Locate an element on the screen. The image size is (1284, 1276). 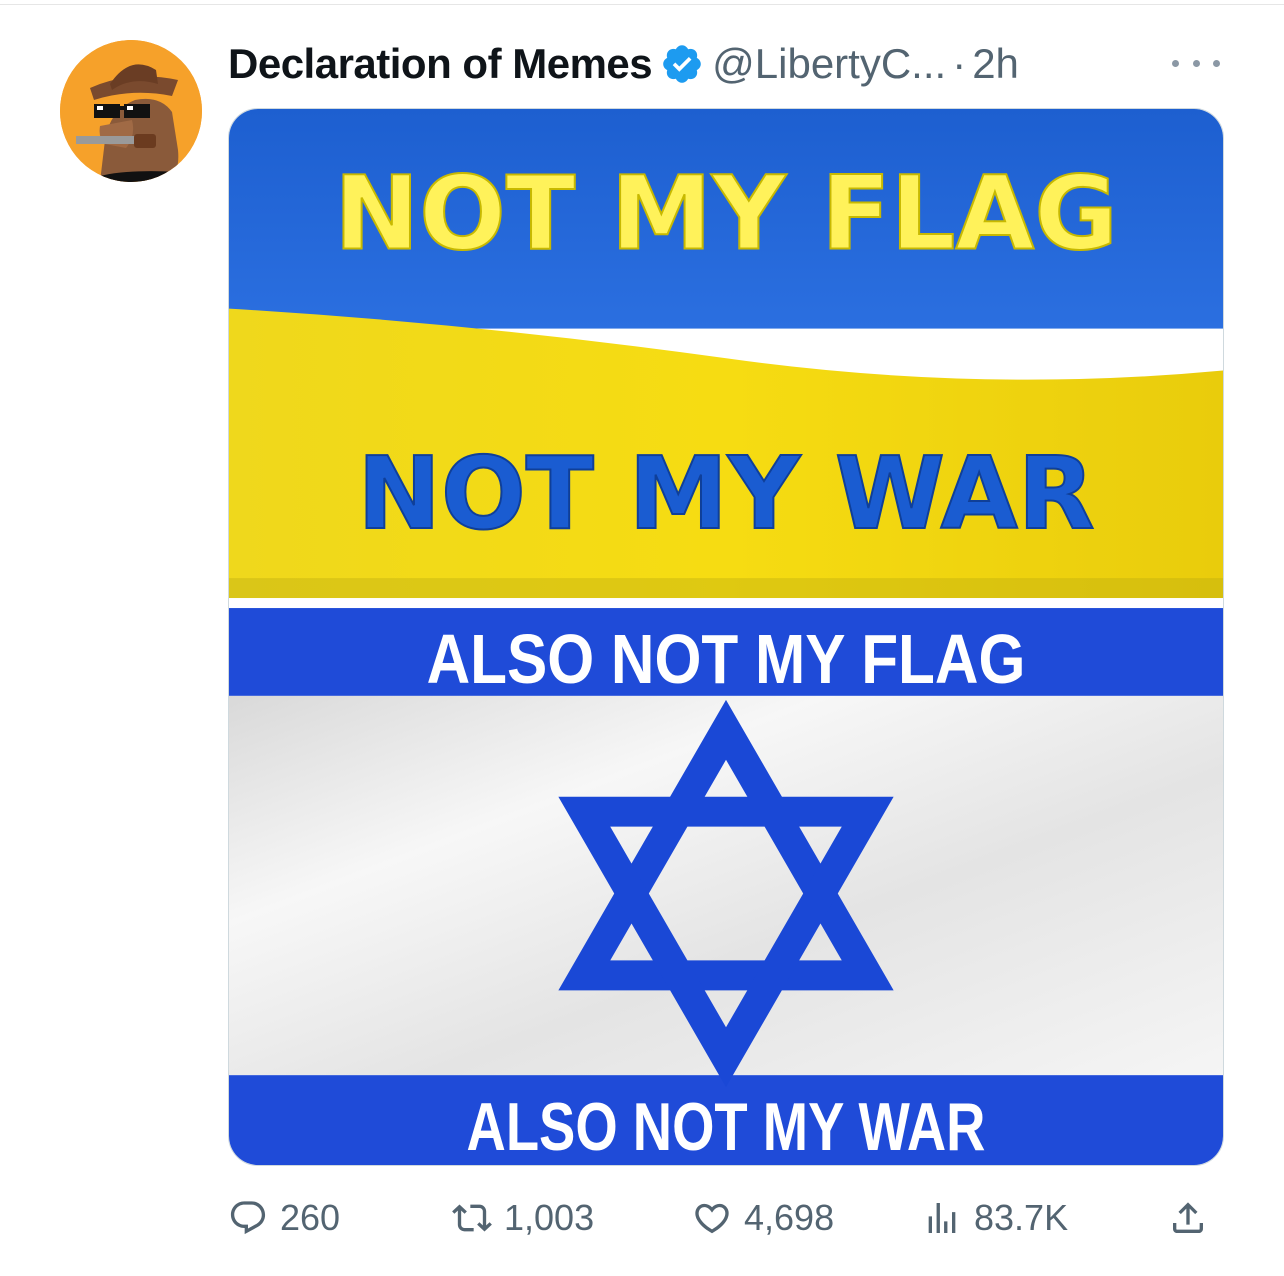
retweet-button: 1,003 is located at coordinates (523, 1218).